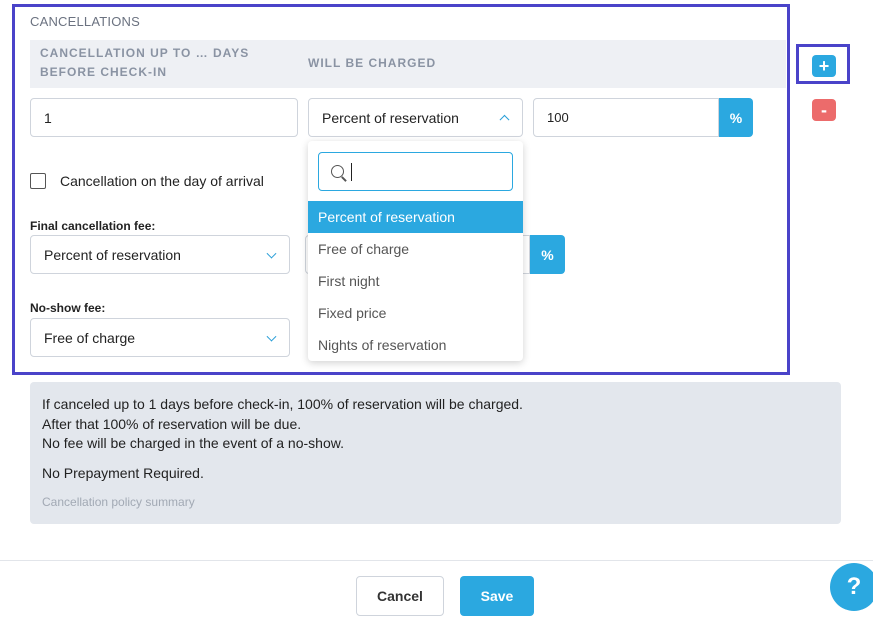  Describe the element at coordinates (123, 473) in the screenshot. I see `summary-line: No Prepayment Required.` at that location.